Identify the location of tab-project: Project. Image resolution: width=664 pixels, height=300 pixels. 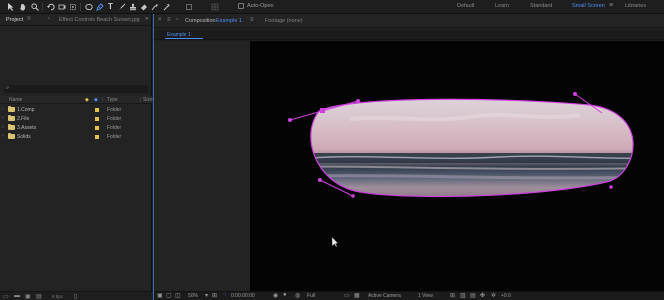
(14, 20).